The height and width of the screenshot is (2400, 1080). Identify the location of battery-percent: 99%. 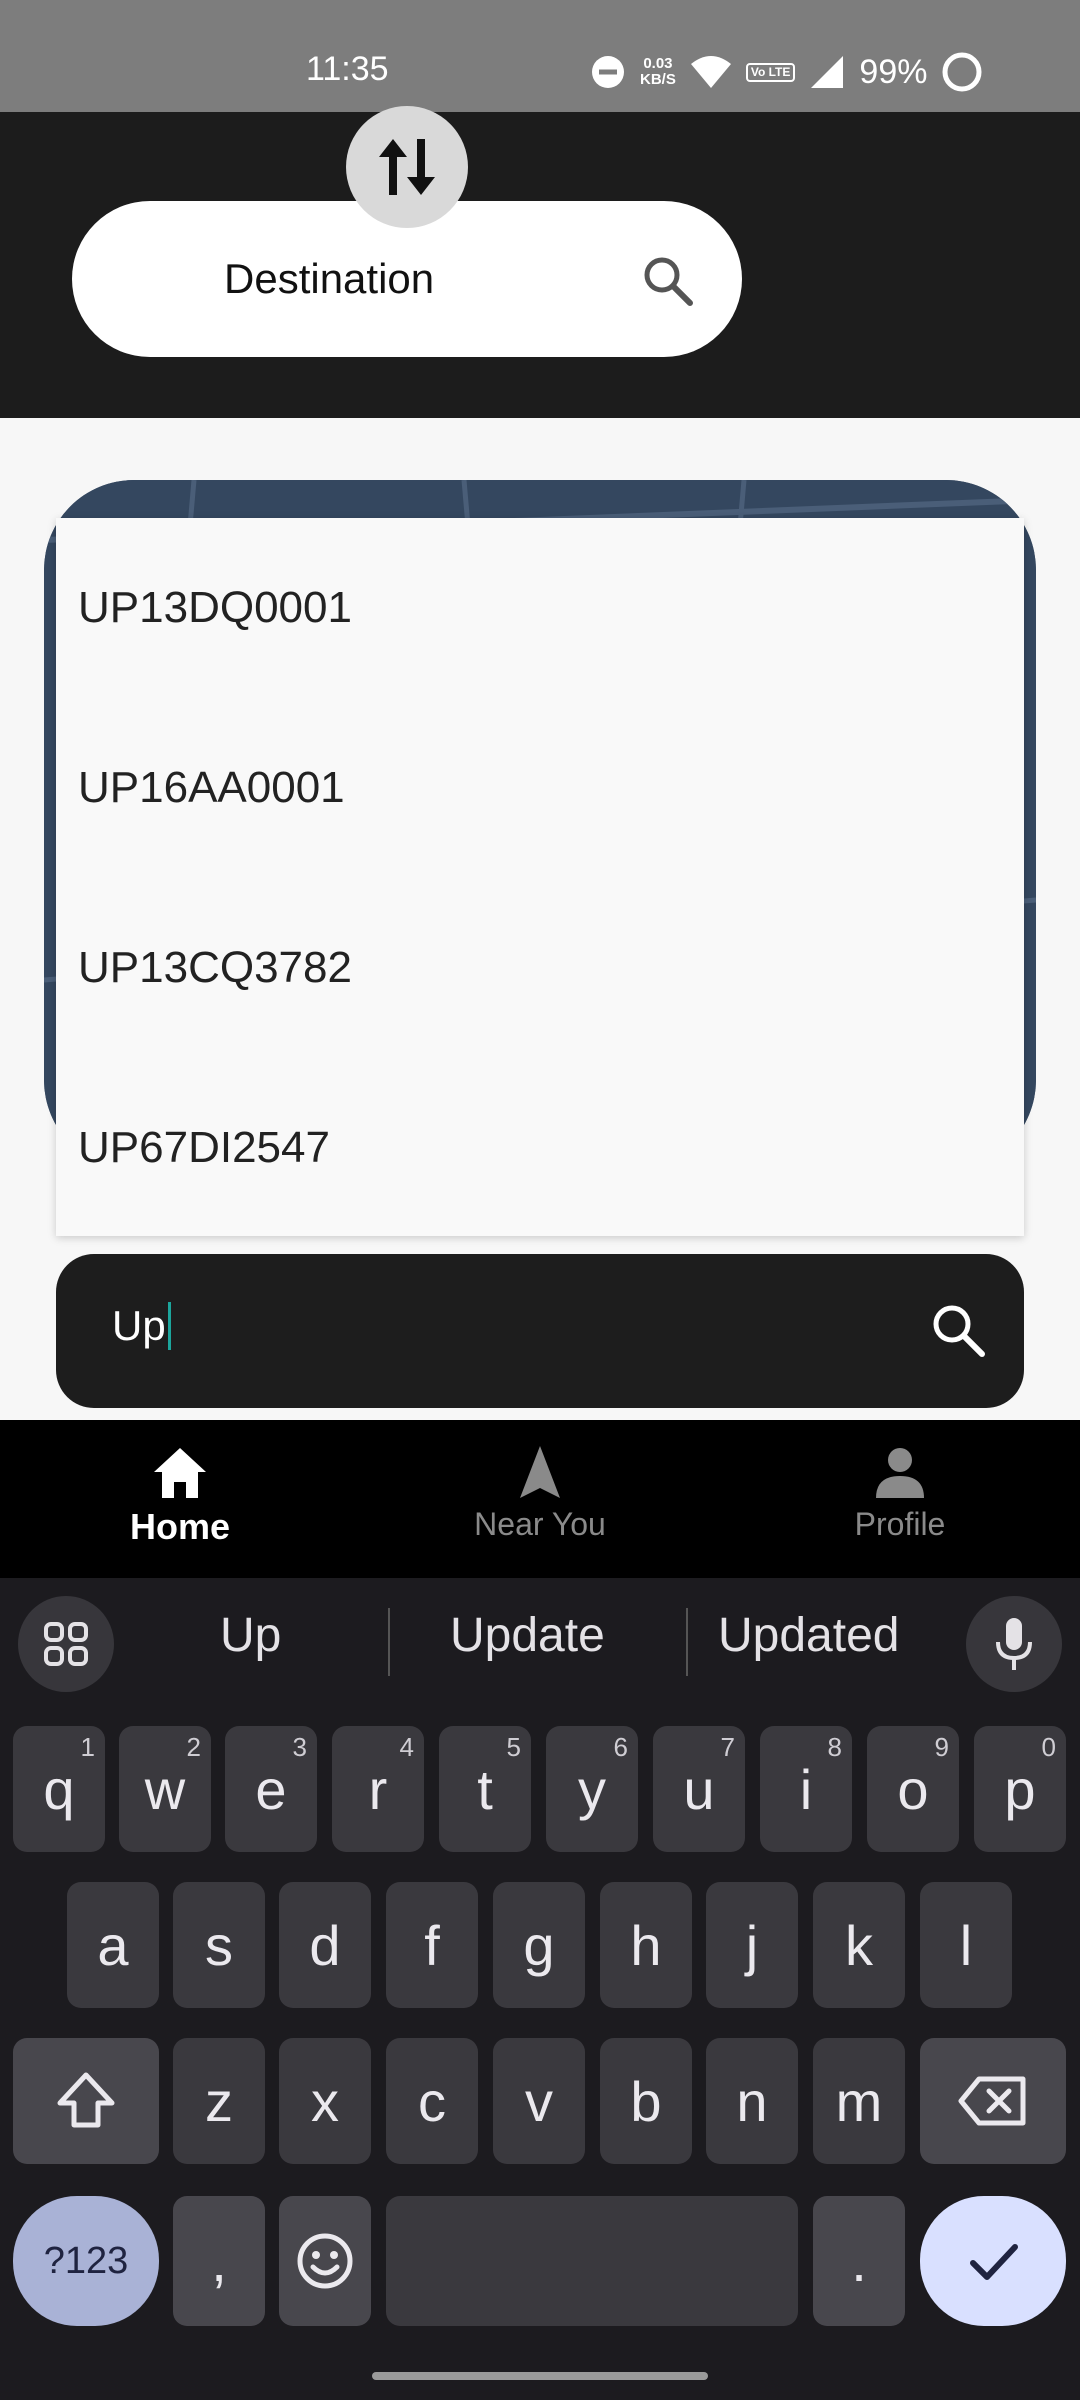
(893, 71).